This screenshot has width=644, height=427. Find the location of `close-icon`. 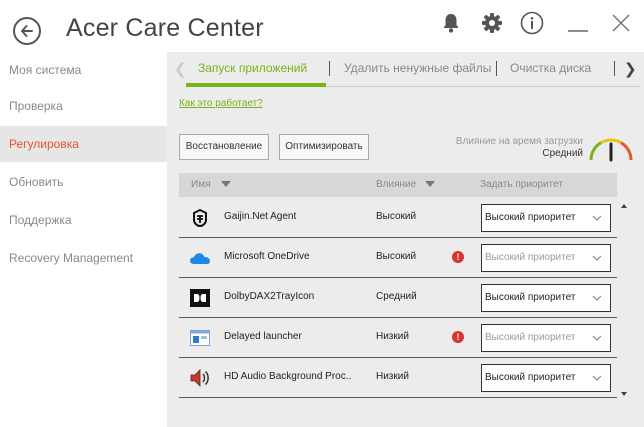

close-icon is located at coordinates (621, 23).